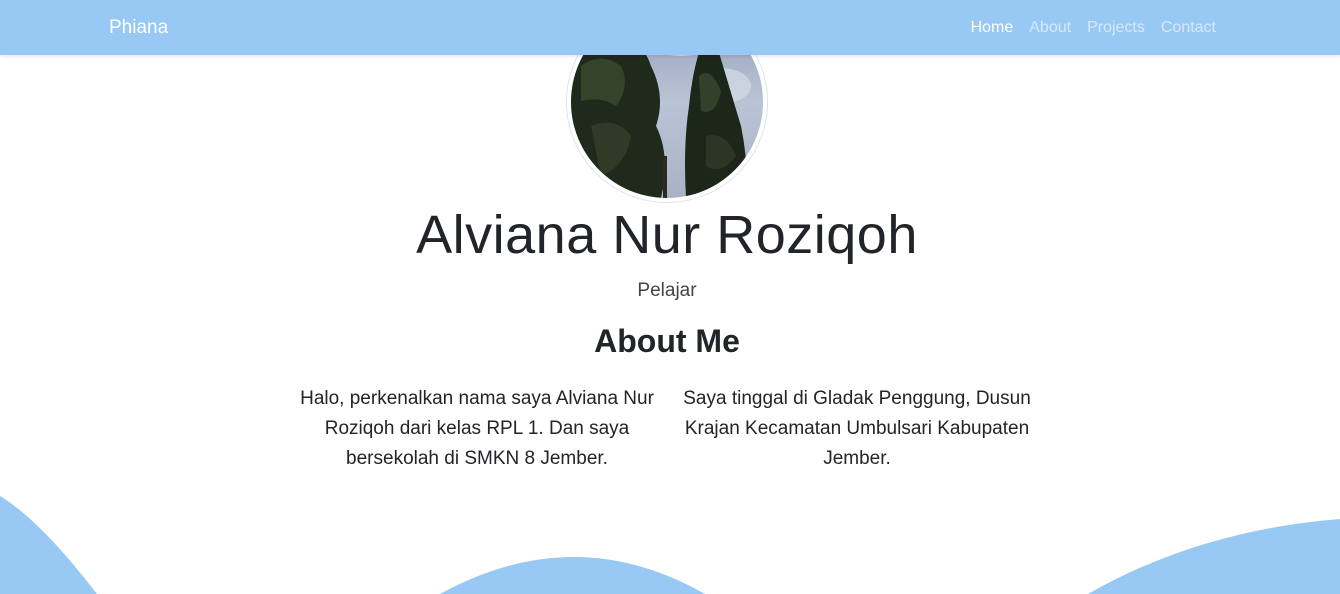 The height and width of the screenshot is (594, 1340). I want to click on nav-link-home: Home, so click(992, 28).